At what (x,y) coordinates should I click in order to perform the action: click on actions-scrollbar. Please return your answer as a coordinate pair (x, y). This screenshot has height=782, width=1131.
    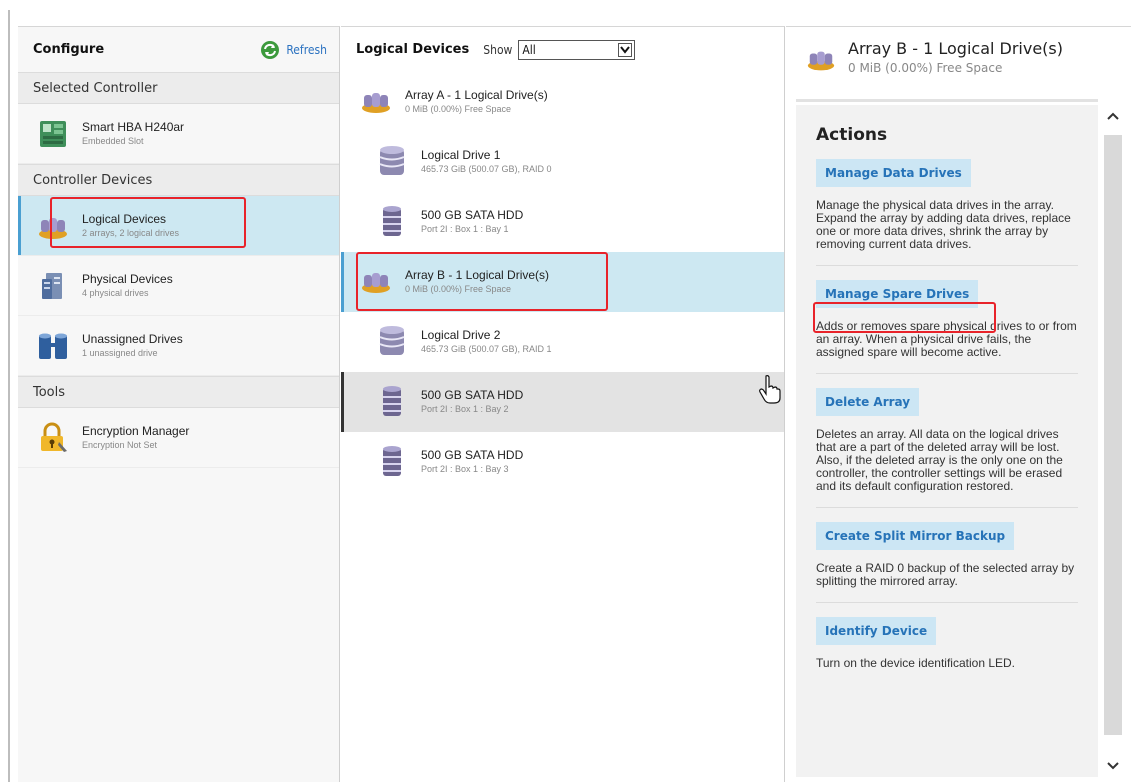
    Looking at the image, I should click on (1113, 441).